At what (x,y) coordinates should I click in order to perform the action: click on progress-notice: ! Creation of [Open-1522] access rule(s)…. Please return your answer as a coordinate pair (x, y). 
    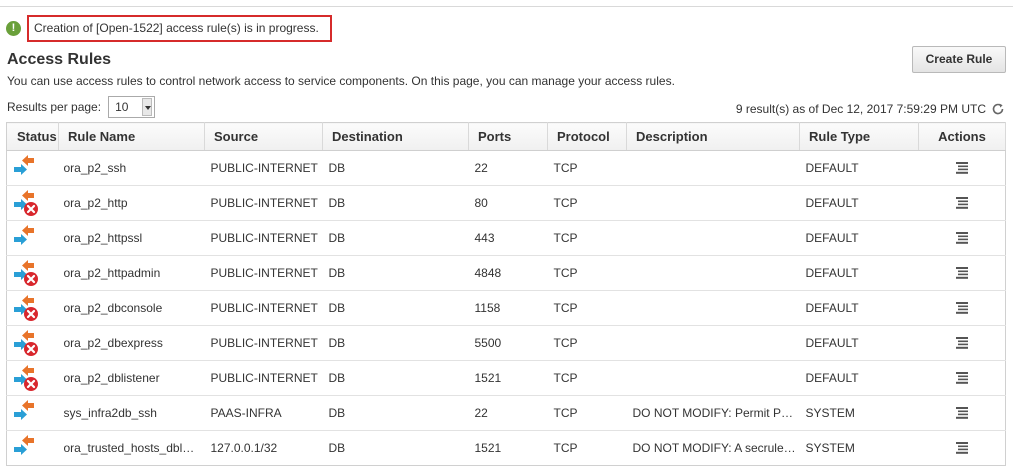
    Looking at the image, I should click on (169, 28).